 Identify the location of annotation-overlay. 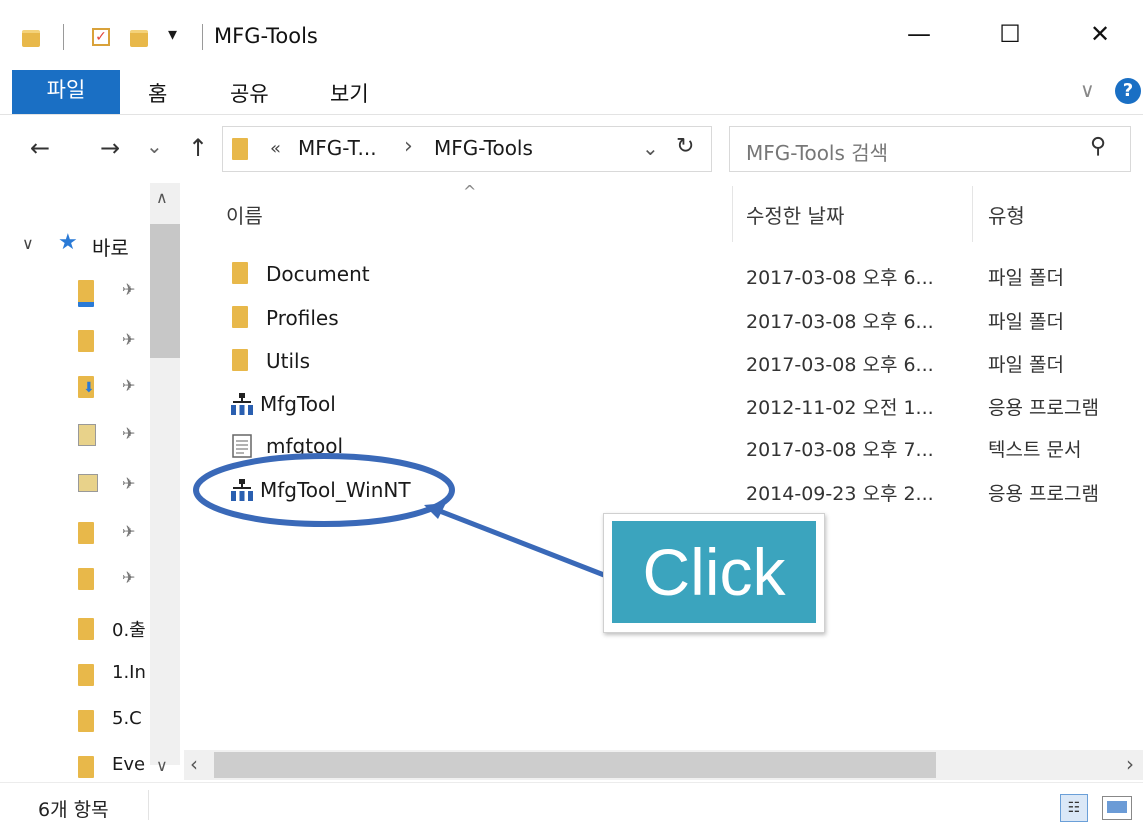
(399, 515).